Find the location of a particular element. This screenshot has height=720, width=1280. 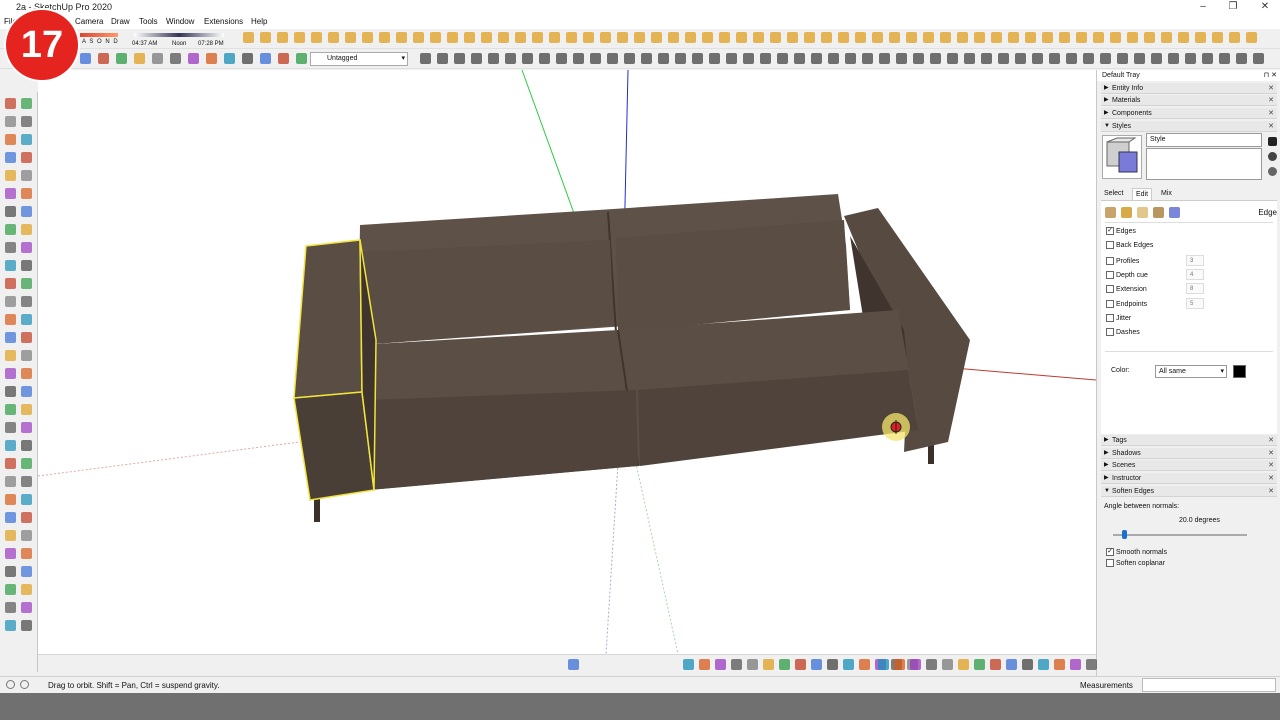

tab-edit: Edit is located at coordinates (1142, 194).